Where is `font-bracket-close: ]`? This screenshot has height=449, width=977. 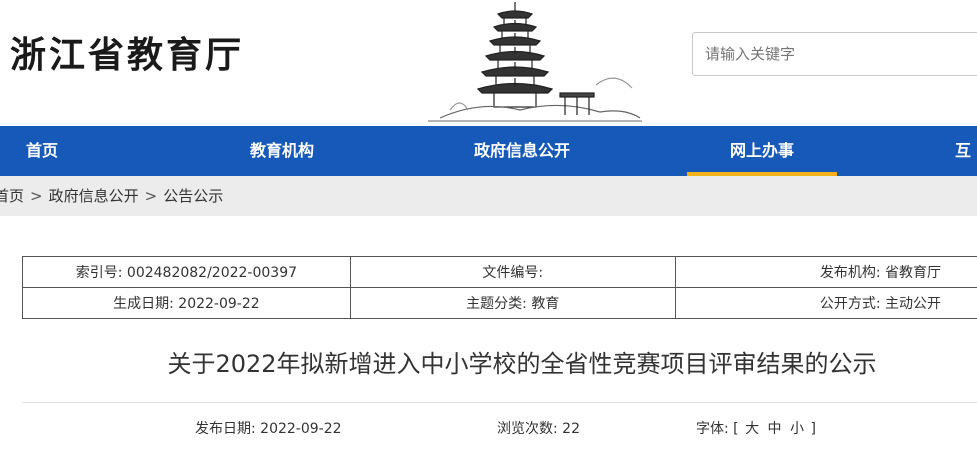
font-bracket-close: ] is located at coordinates (813, 429).